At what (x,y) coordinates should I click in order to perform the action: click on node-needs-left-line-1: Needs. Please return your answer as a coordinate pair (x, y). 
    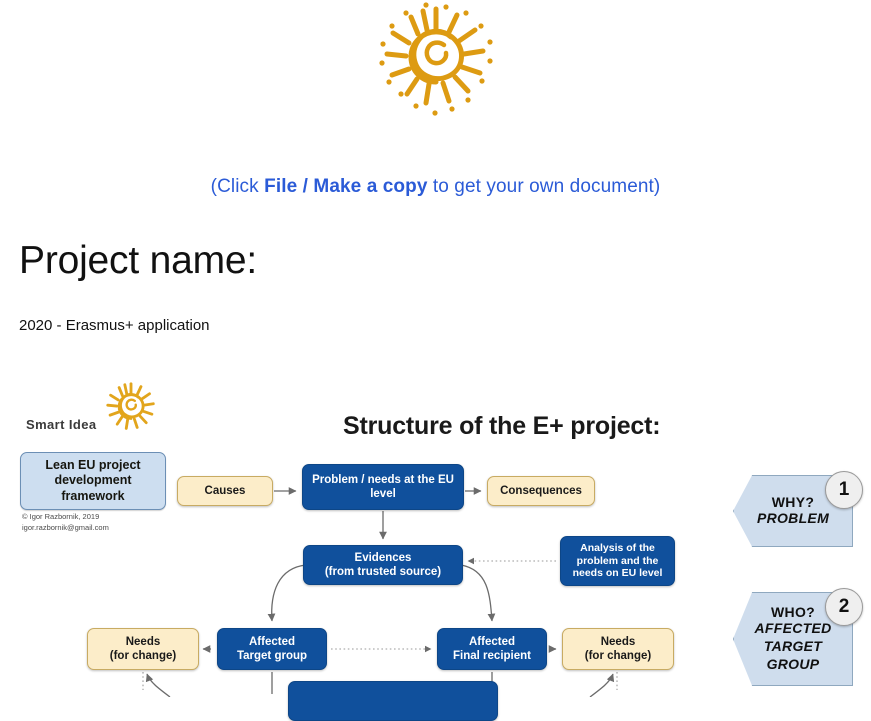
    Looking at the image, I should click on (143, 641).